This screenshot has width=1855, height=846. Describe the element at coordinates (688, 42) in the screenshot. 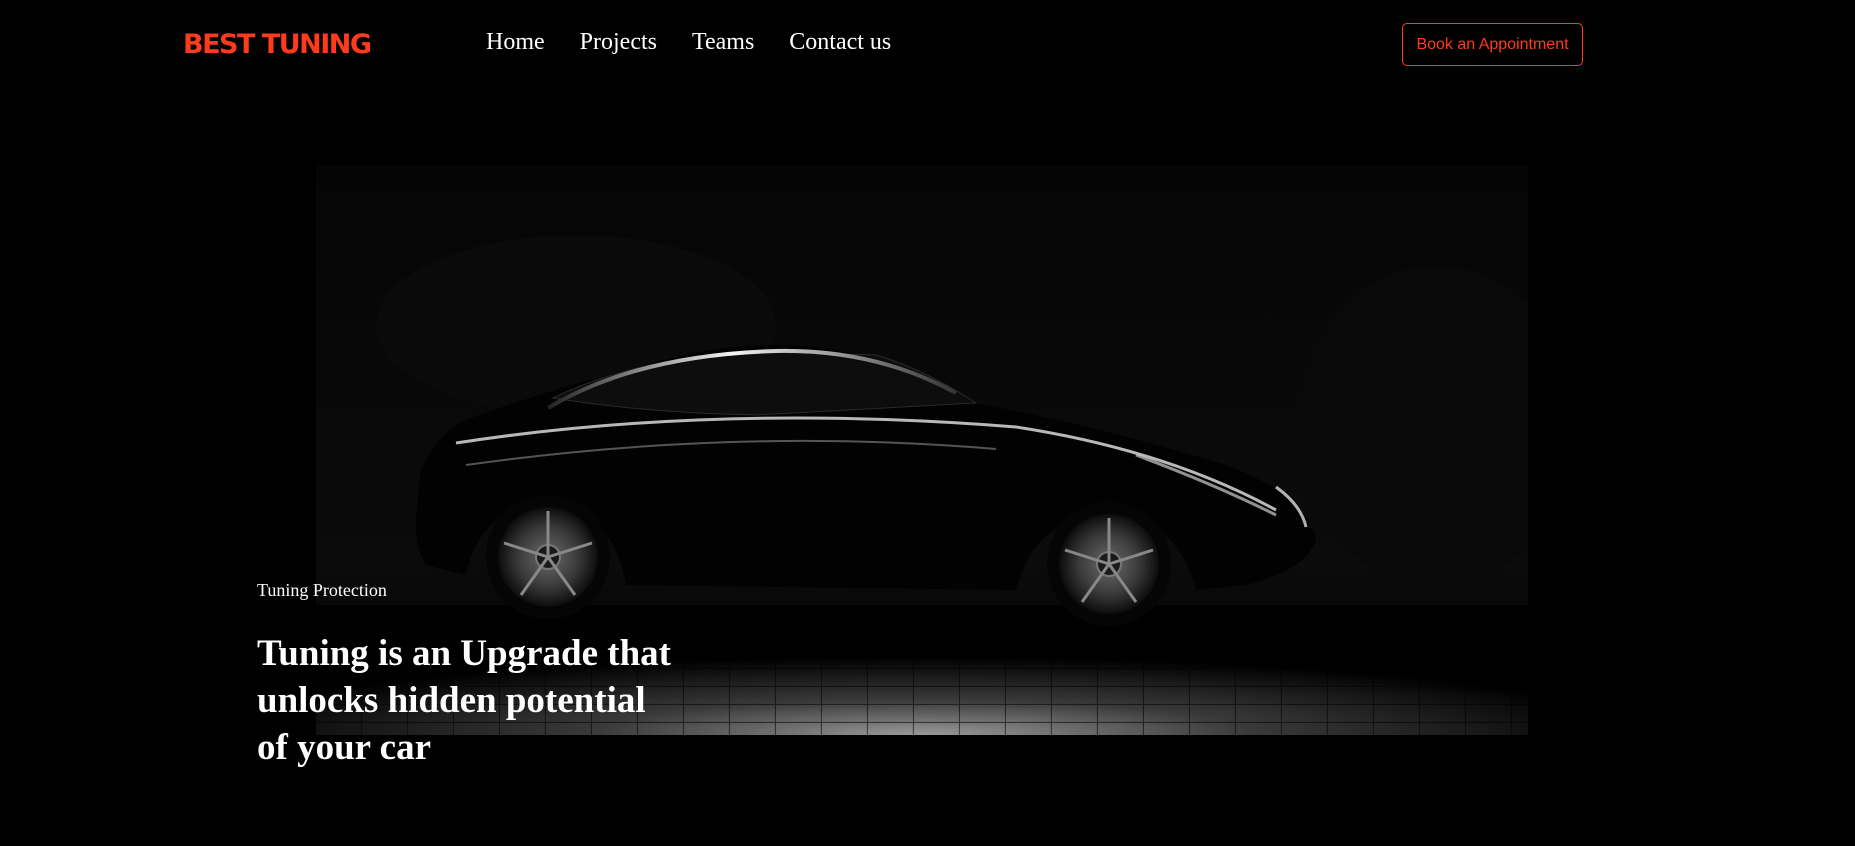

I see `main-nav: Home Projects Teams Contact us` at that location.